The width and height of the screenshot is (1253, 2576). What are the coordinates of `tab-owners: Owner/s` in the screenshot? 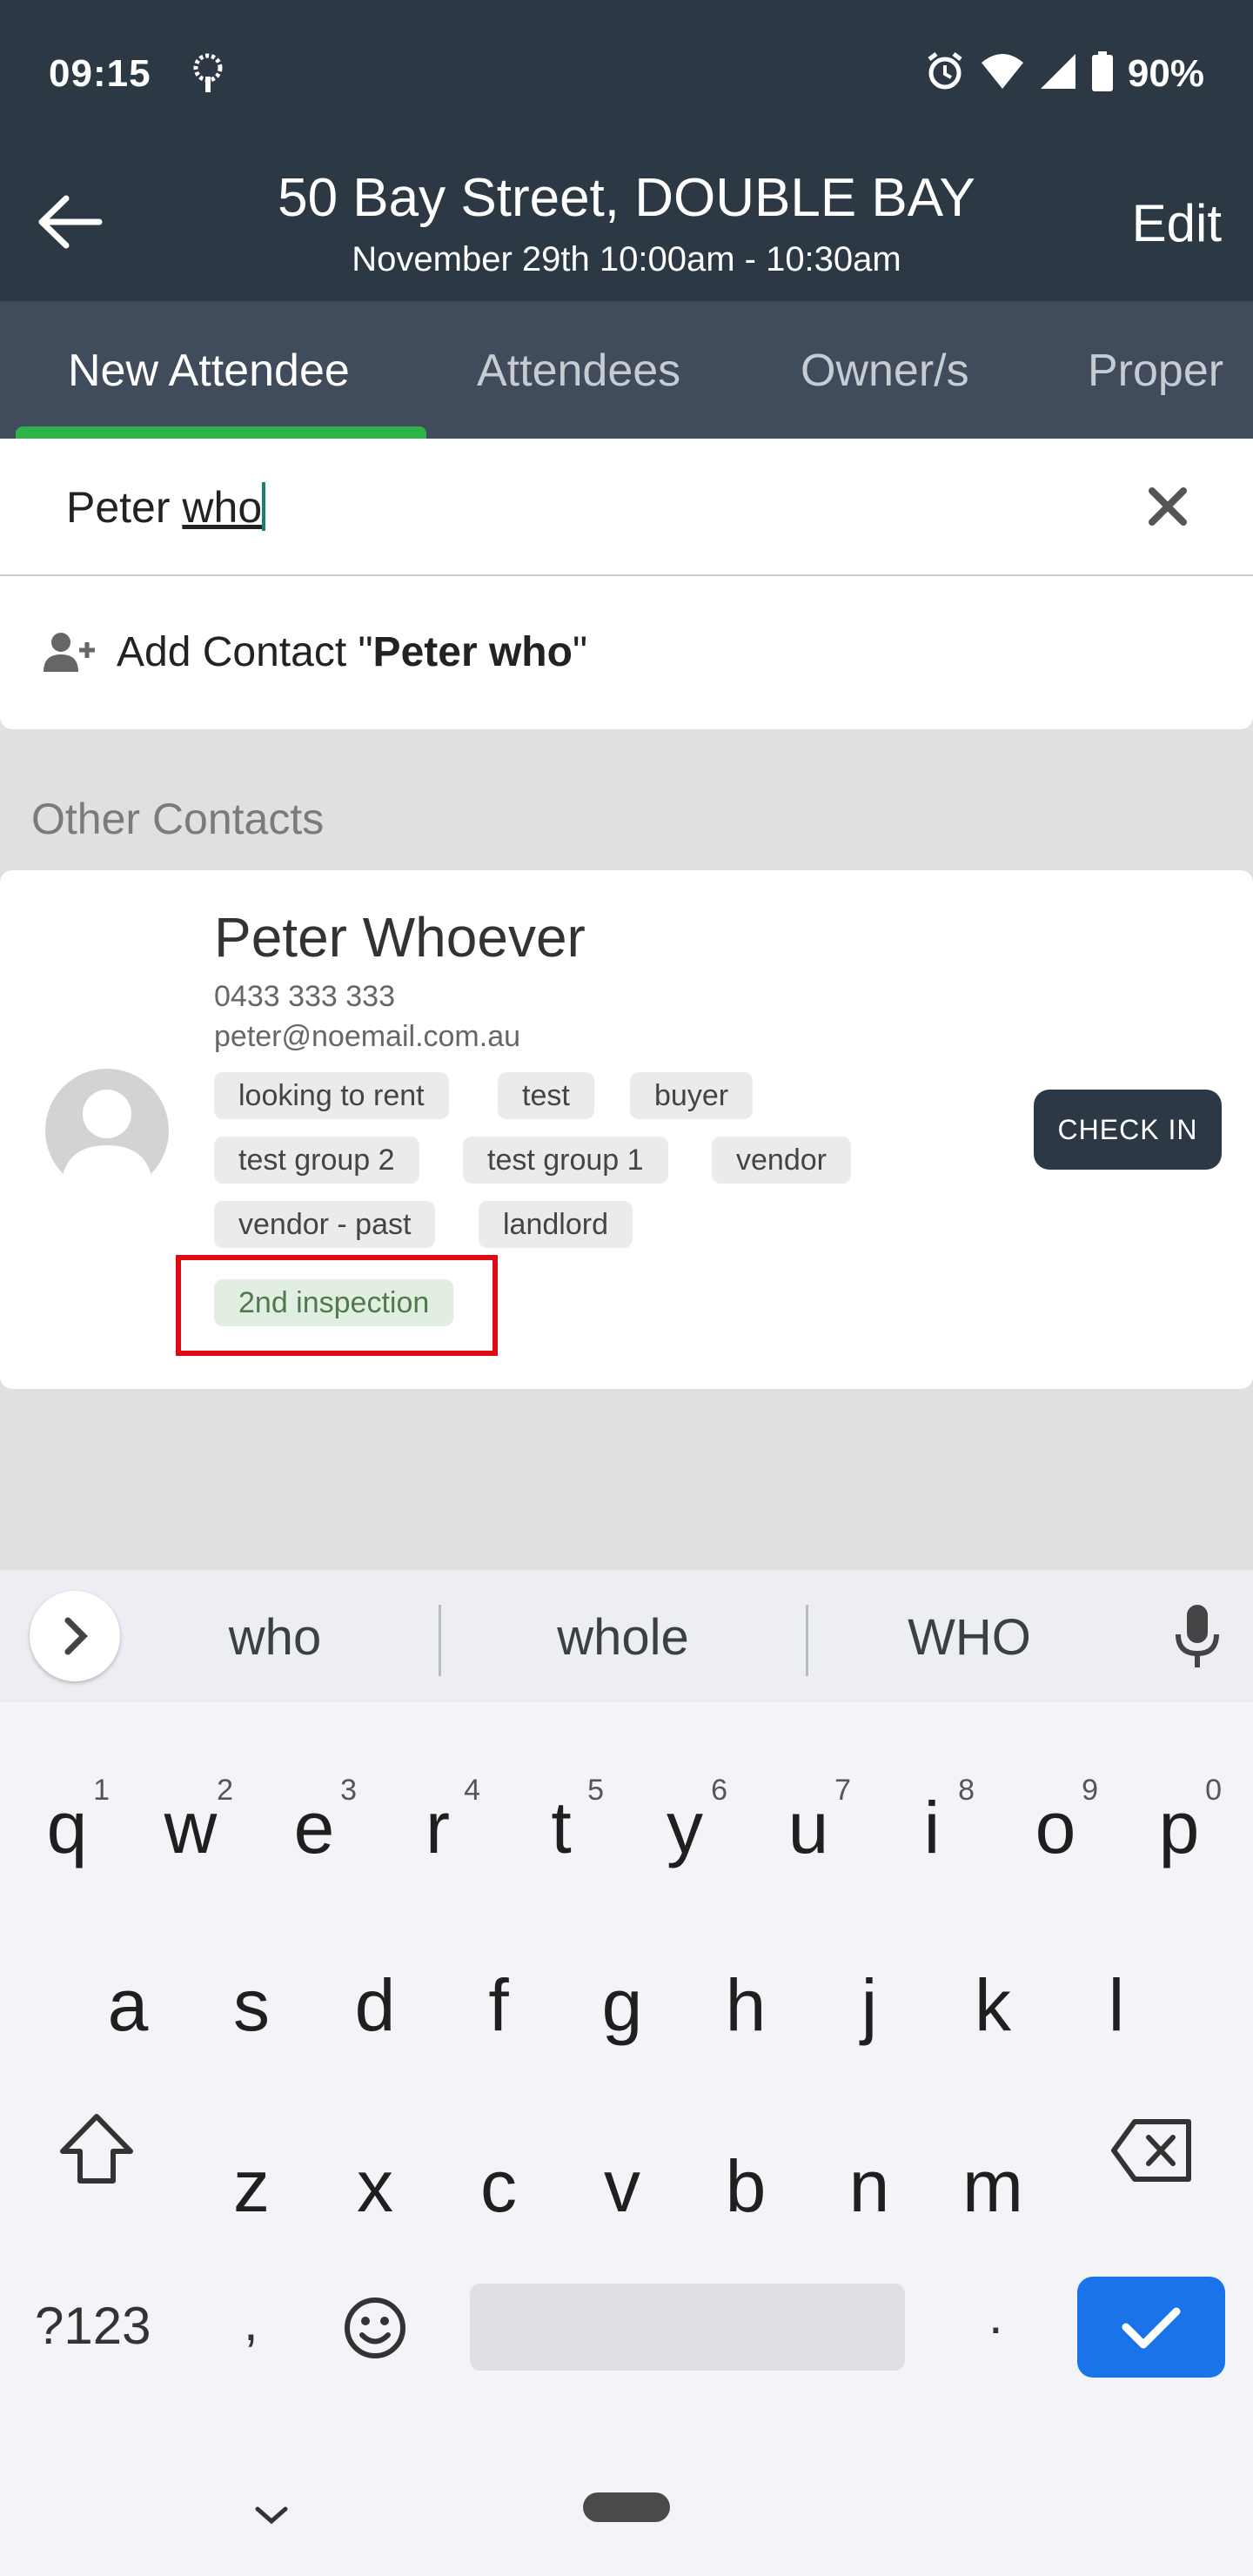 It's located at (885, 371).